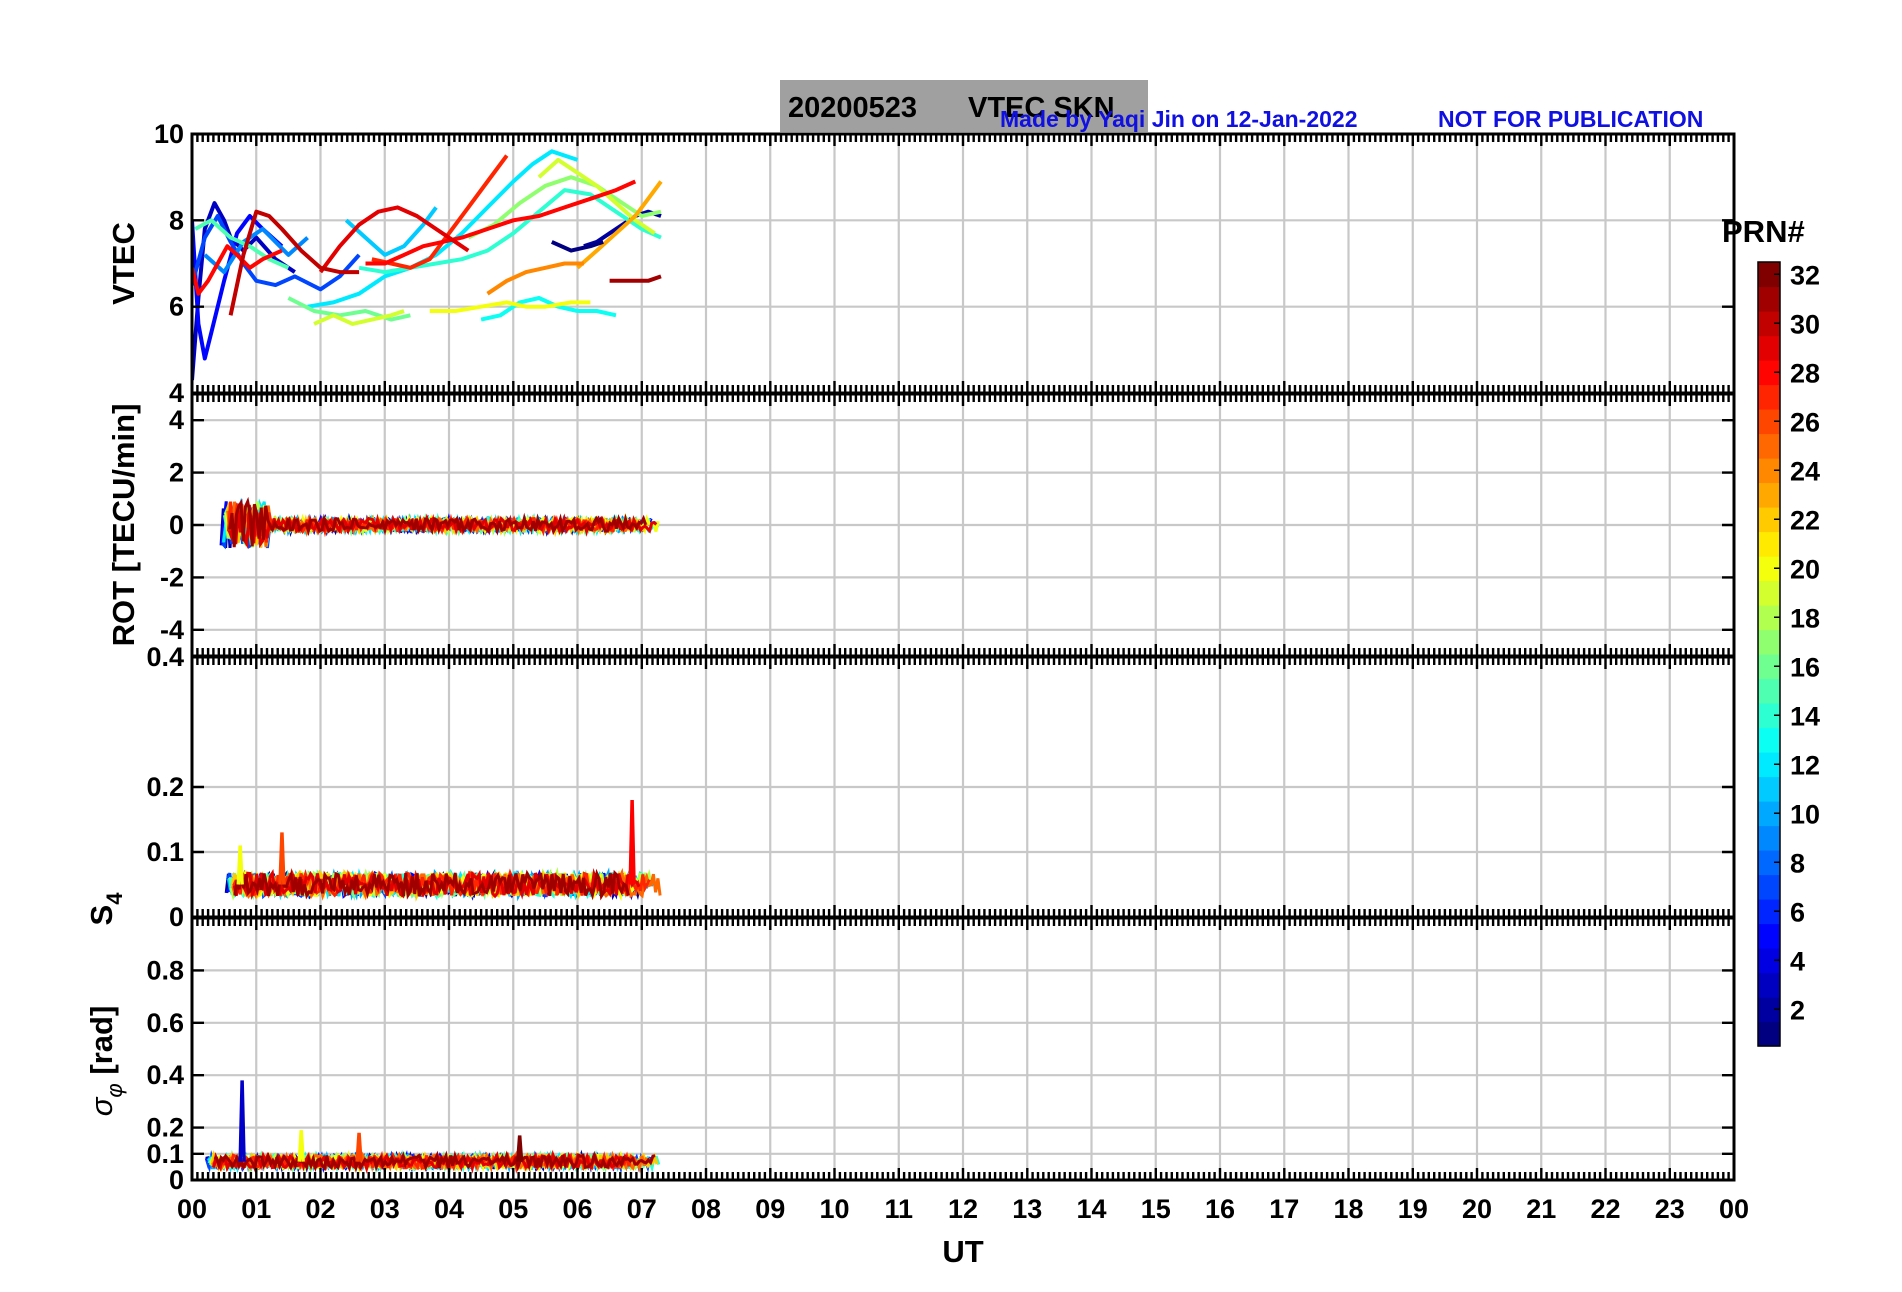 Image resolution: width=1902 pixels, height=1292 pixels. I want to click on colorbar-tick-label: 26, so click(1805, 422).